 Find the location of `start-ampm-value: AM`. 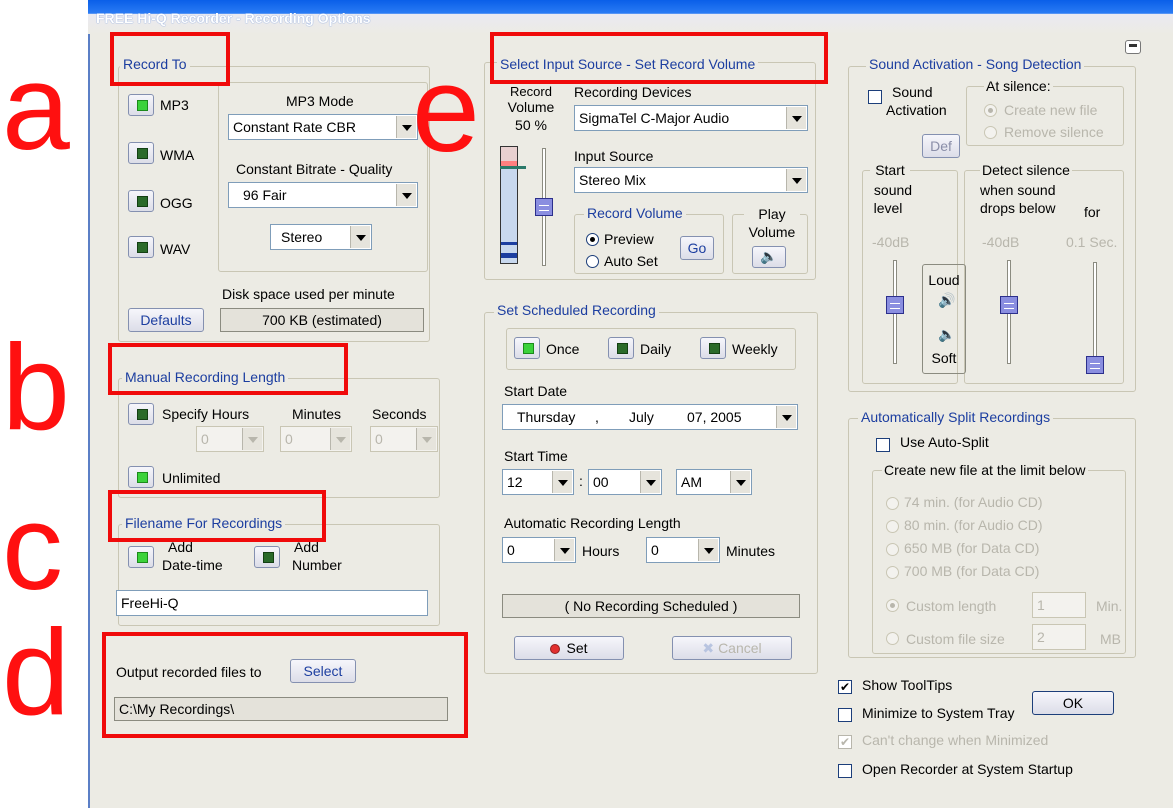

start-ampm-value: AM is located at coordinates (691, 482).